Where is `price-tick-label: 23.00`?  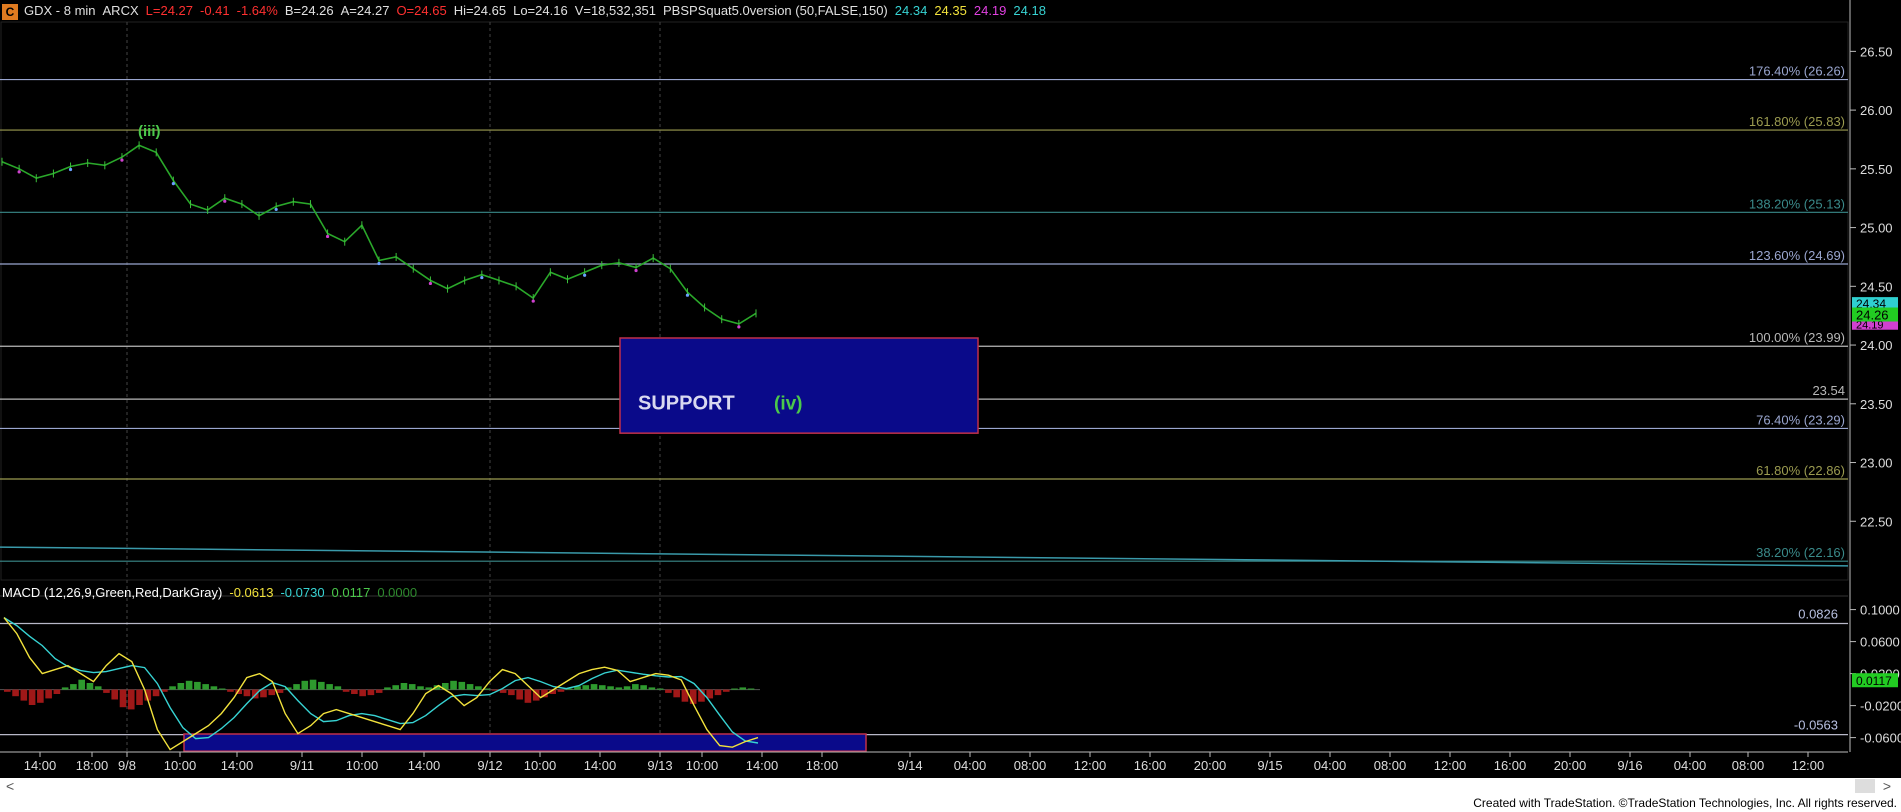 price-tick-label: 23.00 is located at coordinates (1876, 463).